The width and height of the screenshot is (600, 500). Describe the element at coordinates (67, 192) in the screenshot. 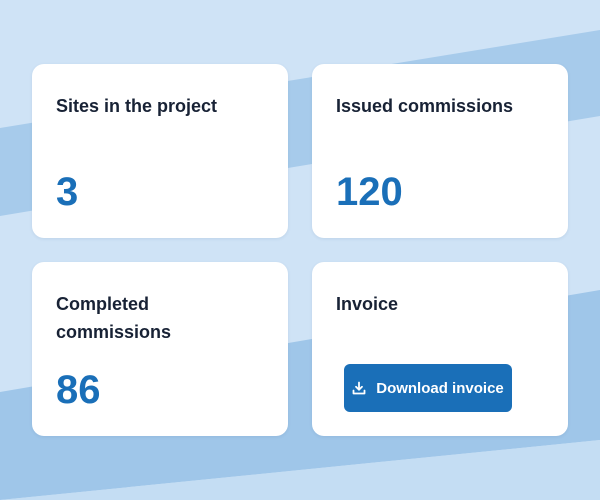

I see `sites-count: 3` at that location.